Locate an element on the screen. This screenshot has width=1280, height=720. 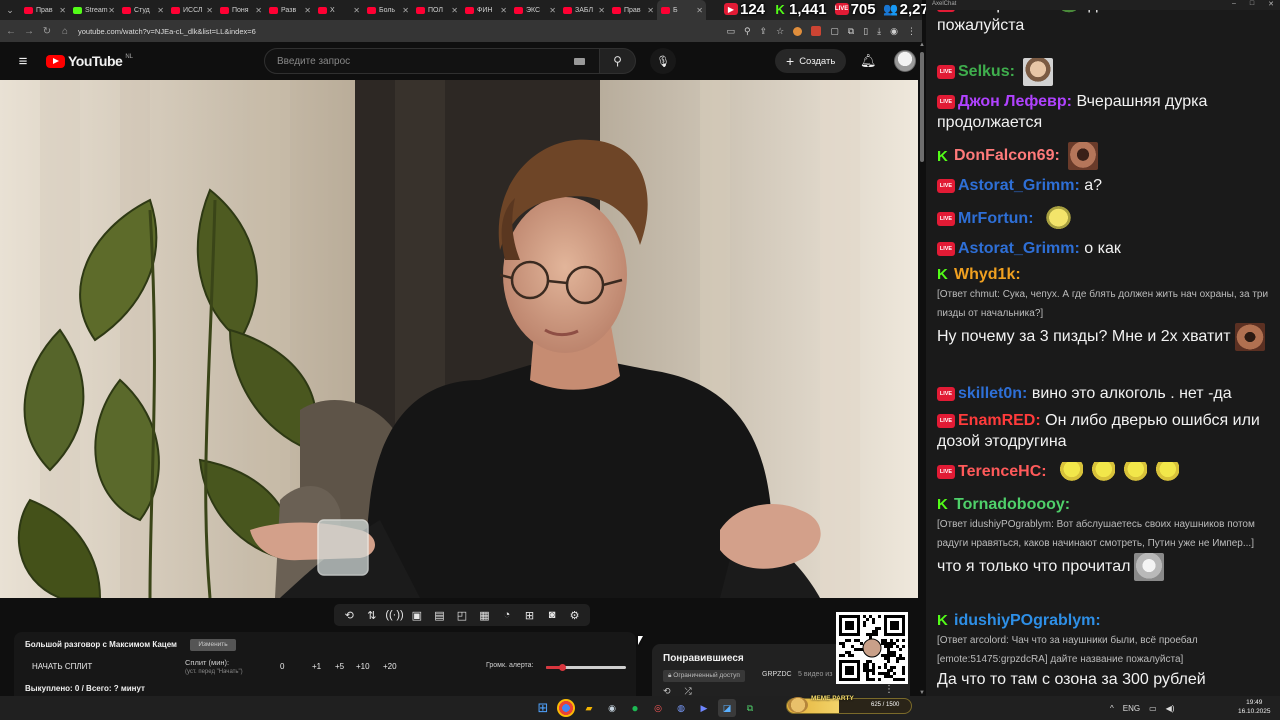
alert-volume-knob is located at coordinates (562, 667).